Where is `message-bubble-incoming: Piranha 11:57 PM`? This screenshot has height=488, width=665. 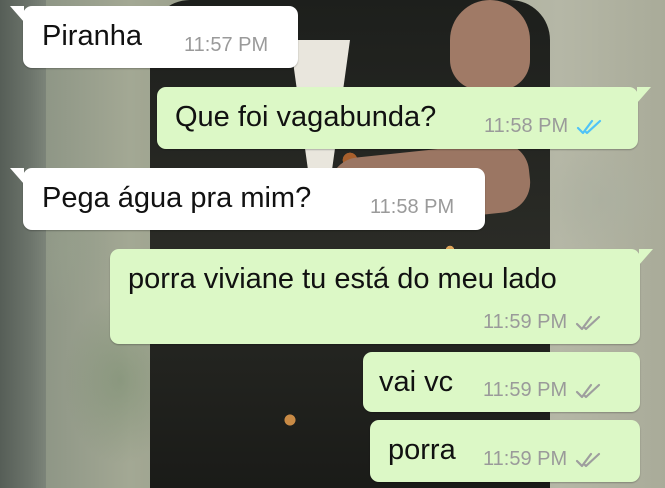
message-bubble-incoming: Piranha 11:57 PM is located at coordinates (154, 37).